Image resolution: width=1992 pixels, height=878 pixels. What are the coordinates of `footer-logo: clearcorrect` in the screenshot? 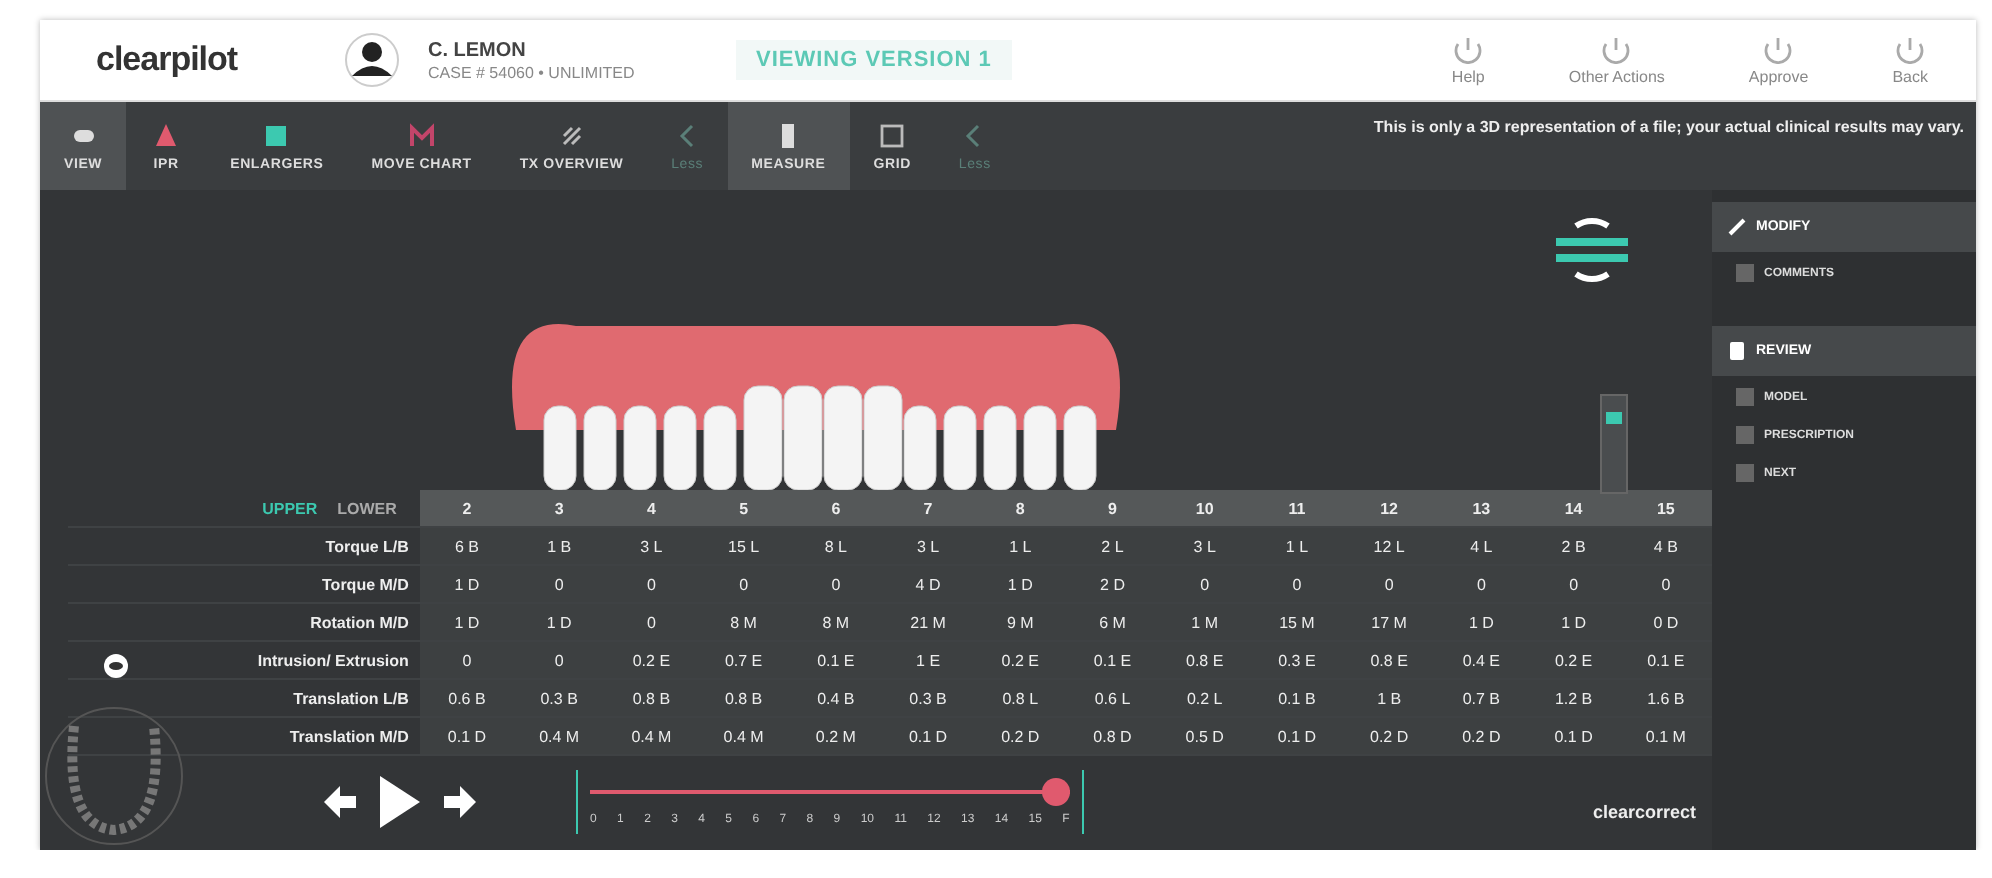 It's located at (1644, 812).